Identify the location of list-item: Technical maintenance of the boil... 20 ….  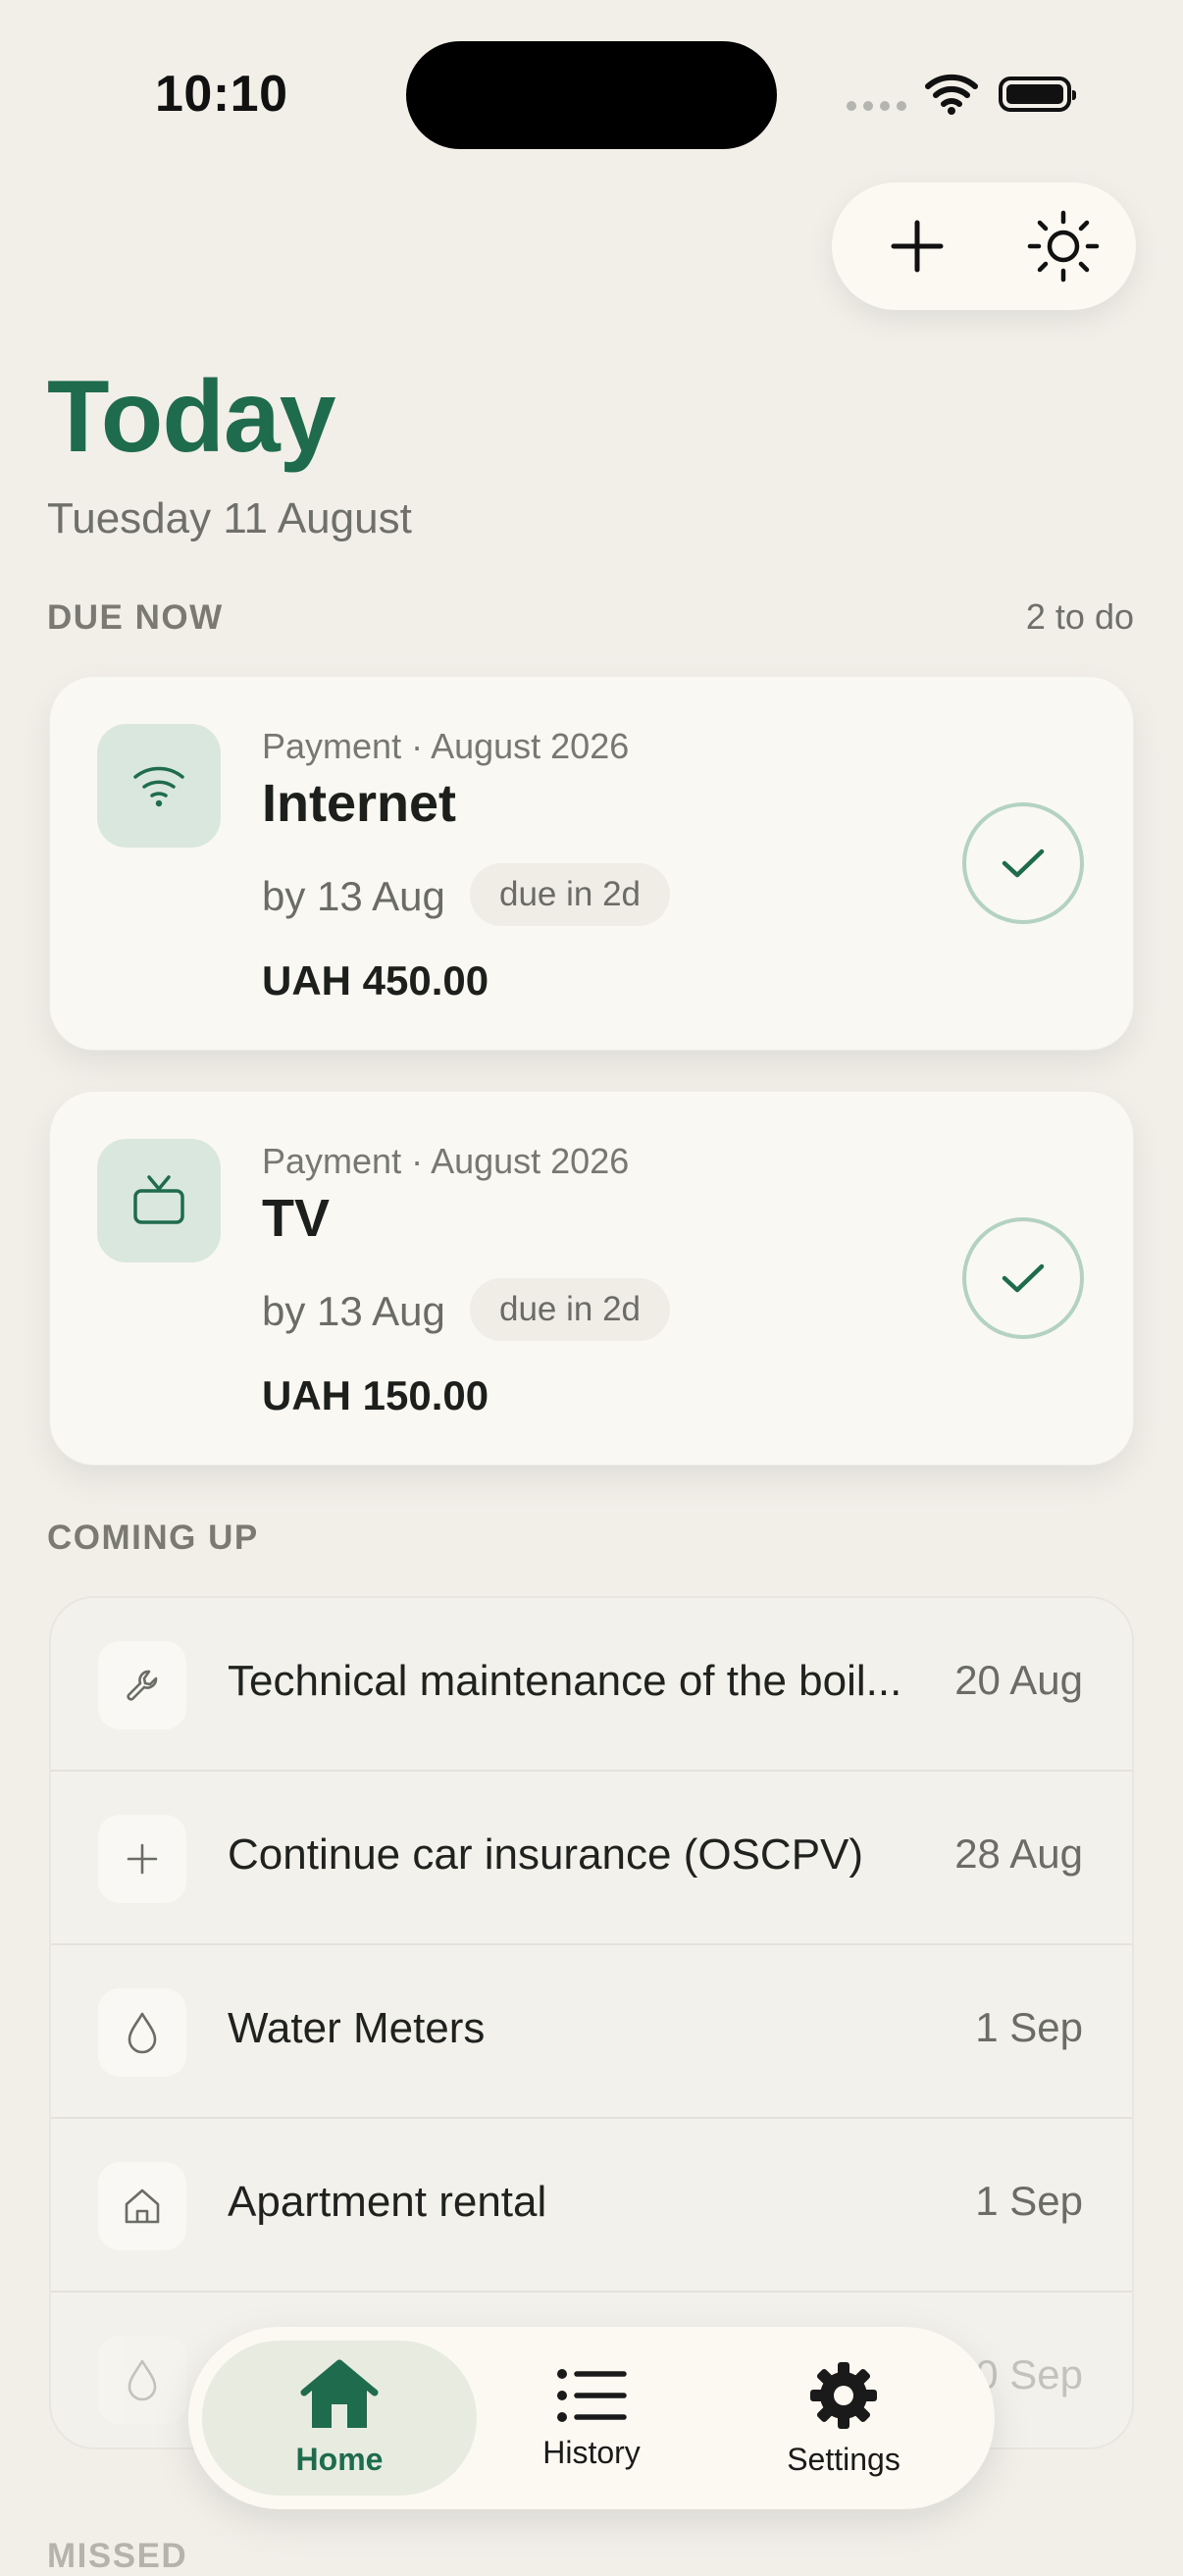
(591, 1685).